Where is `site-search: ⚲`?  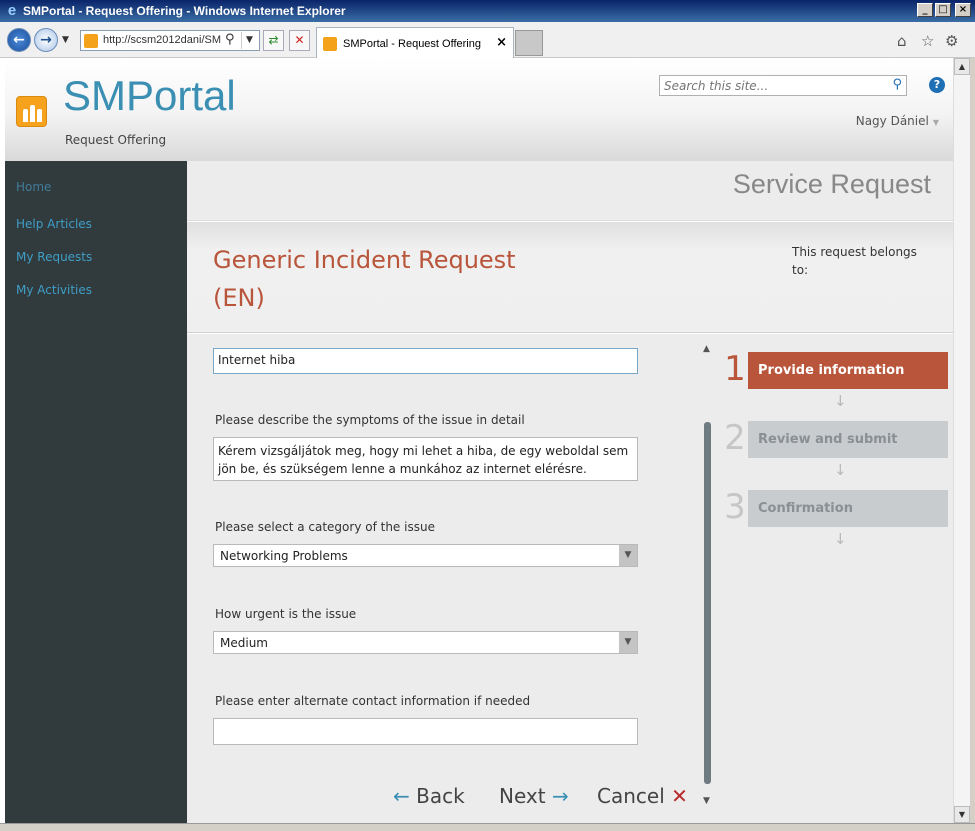 site-search: ⚲ is located at coordinates (783, 85).